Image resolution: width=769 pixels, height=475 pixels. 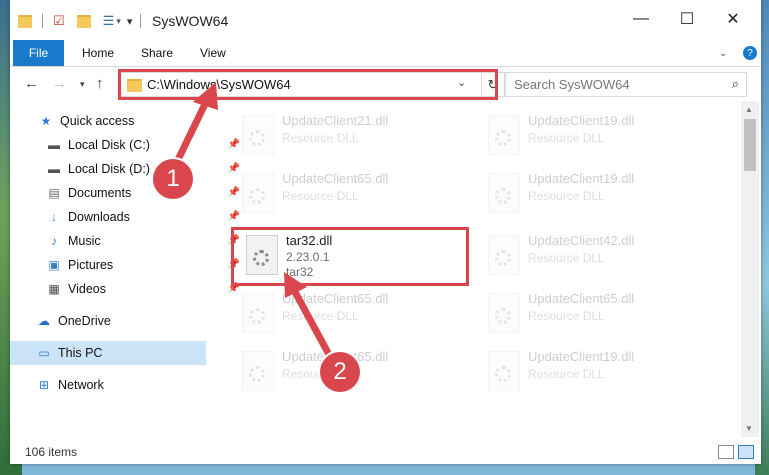 What do you see at coordinates (385, 53) in the screenshot?
I see `ribbon-tabs: File Home Share View ⌄ ?` at bounding box center [385, 53].